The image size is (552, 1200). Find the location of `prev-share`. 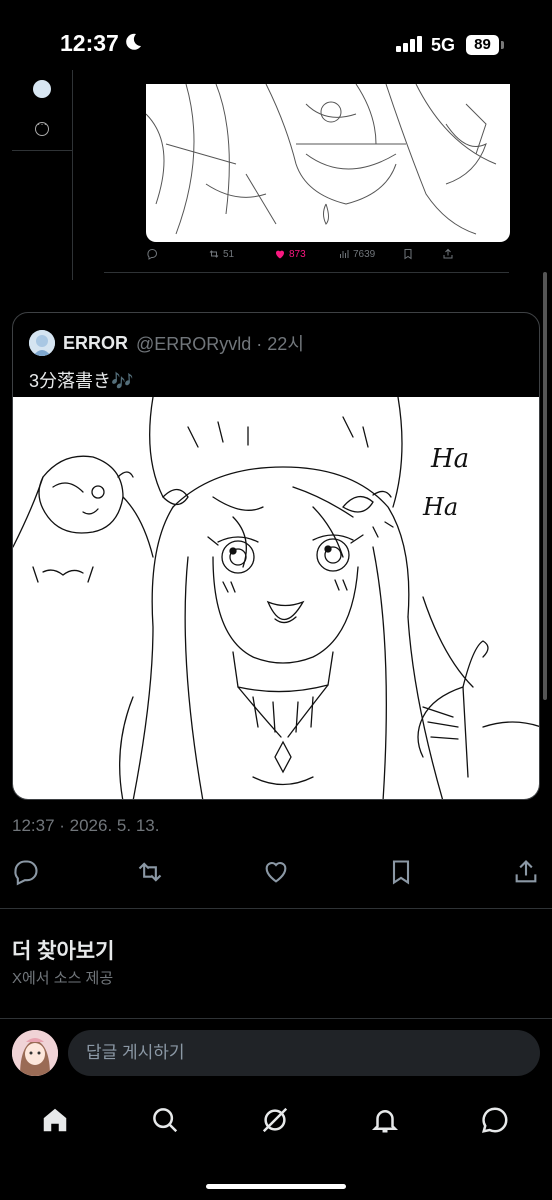

prev-share is located at coordinates (448, 254).